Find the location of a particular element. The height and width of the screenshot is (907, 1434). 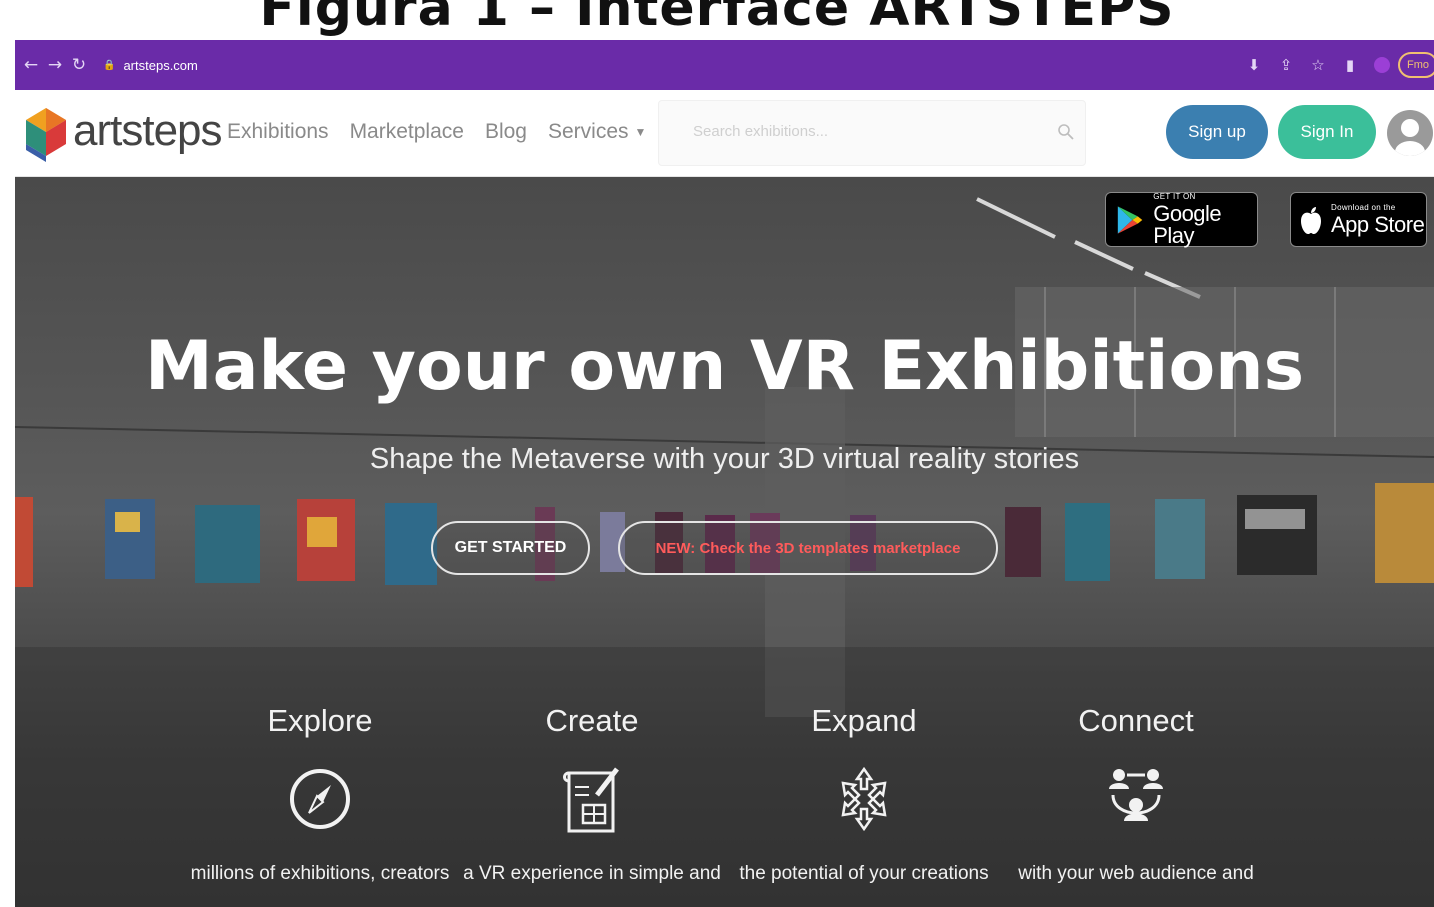

extension-icon is located at coordinates (1382, 65).